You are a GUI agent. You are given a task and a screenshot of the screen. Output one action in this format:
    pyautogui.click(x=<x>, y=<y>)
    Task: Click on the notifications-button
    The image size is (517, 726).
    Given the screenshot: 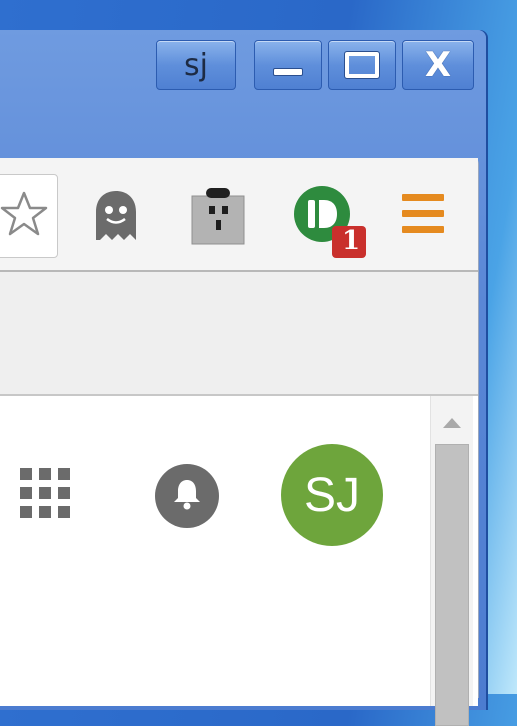 What is the action you would take?
    pyautogui.click(x=187, y=496)
    